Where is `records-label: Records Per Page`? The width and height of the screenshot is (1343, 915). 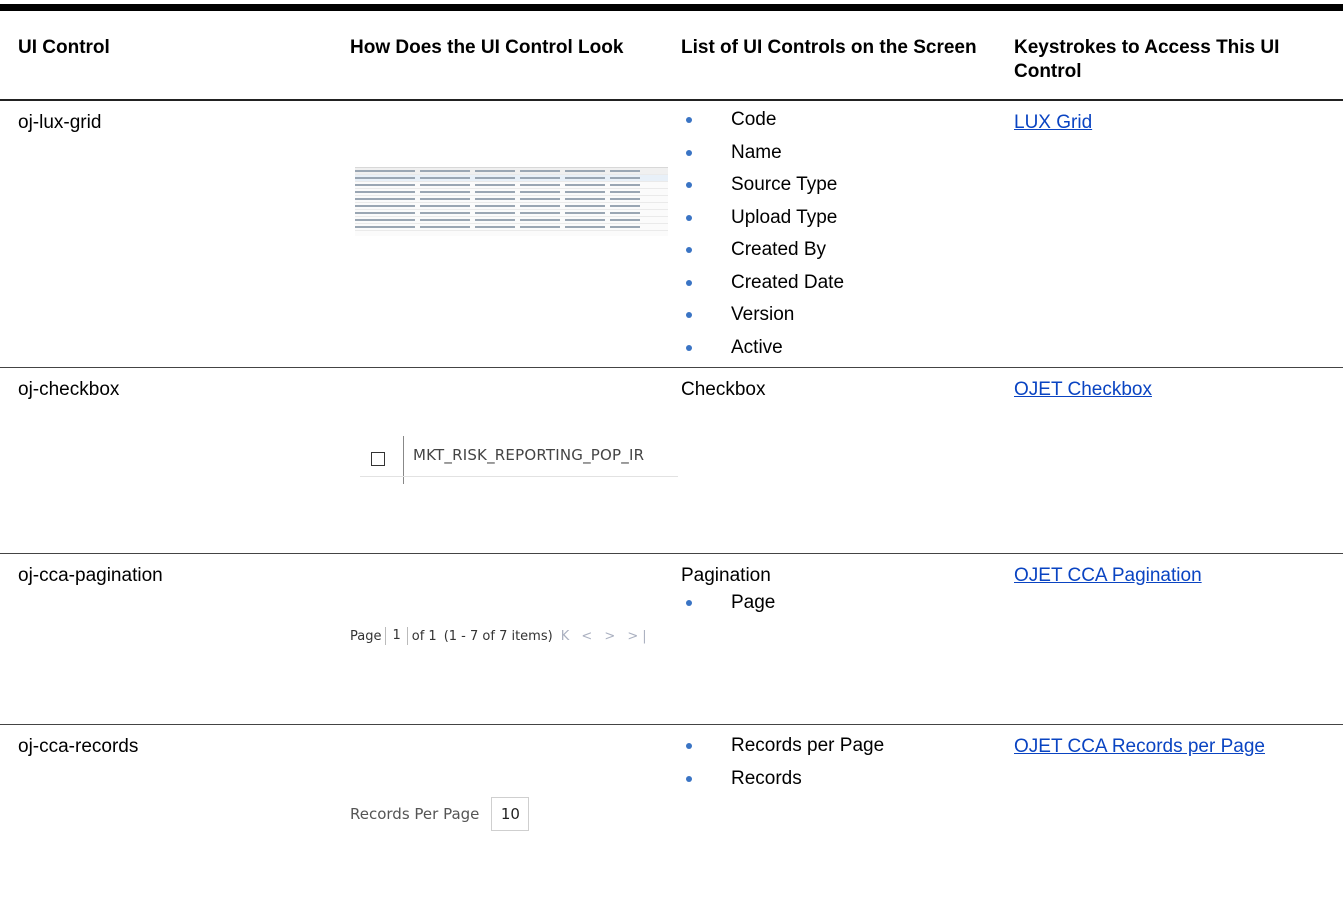
records-label: Records Per Page is located at coordinates (415, 814).